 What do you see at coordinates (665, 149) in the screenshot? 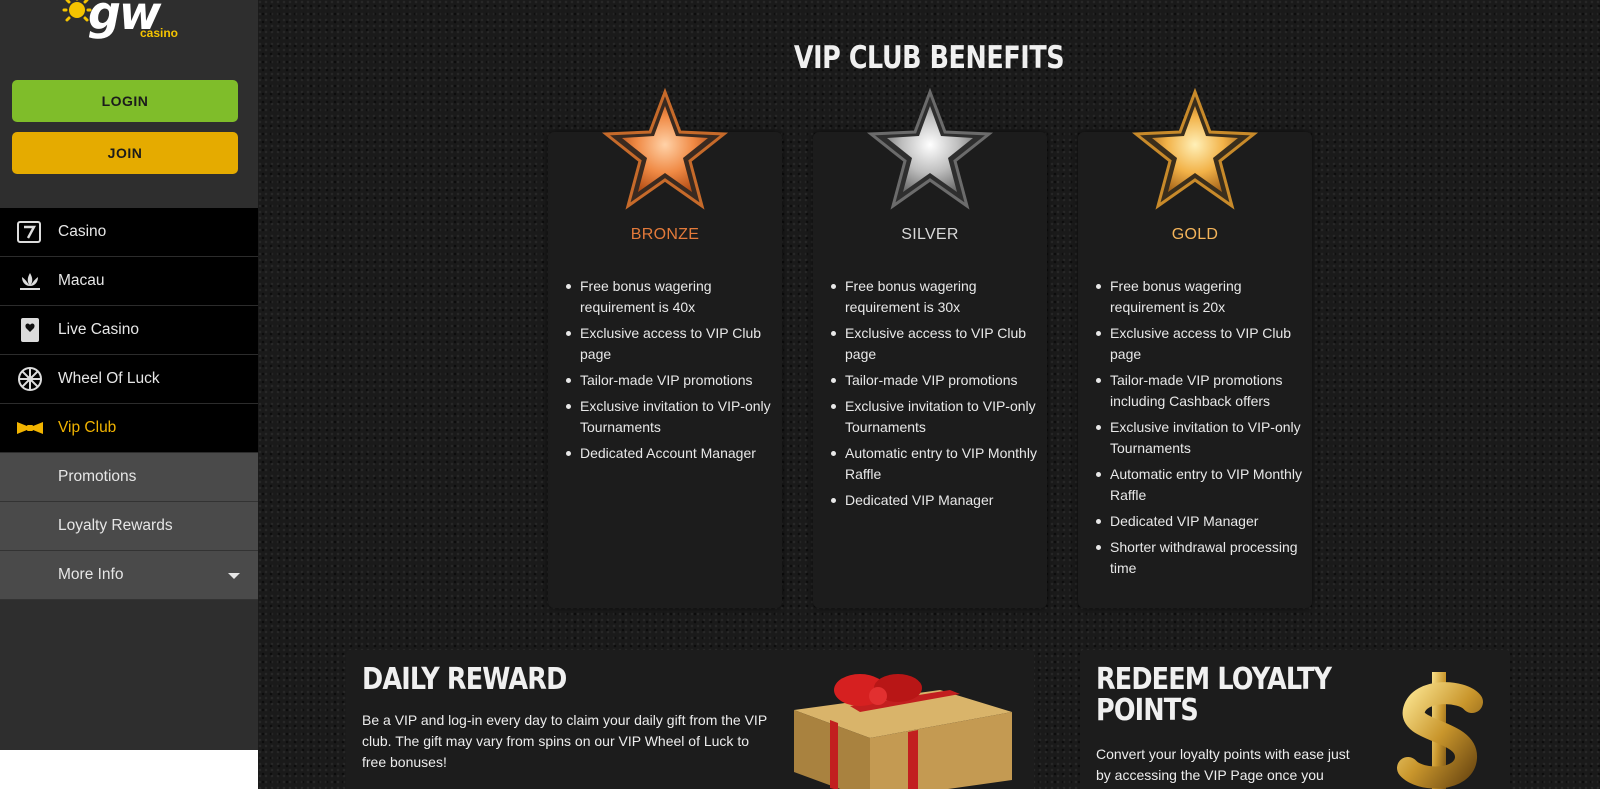
I see `bronze-star-icon` at bounding box center [665, 149].